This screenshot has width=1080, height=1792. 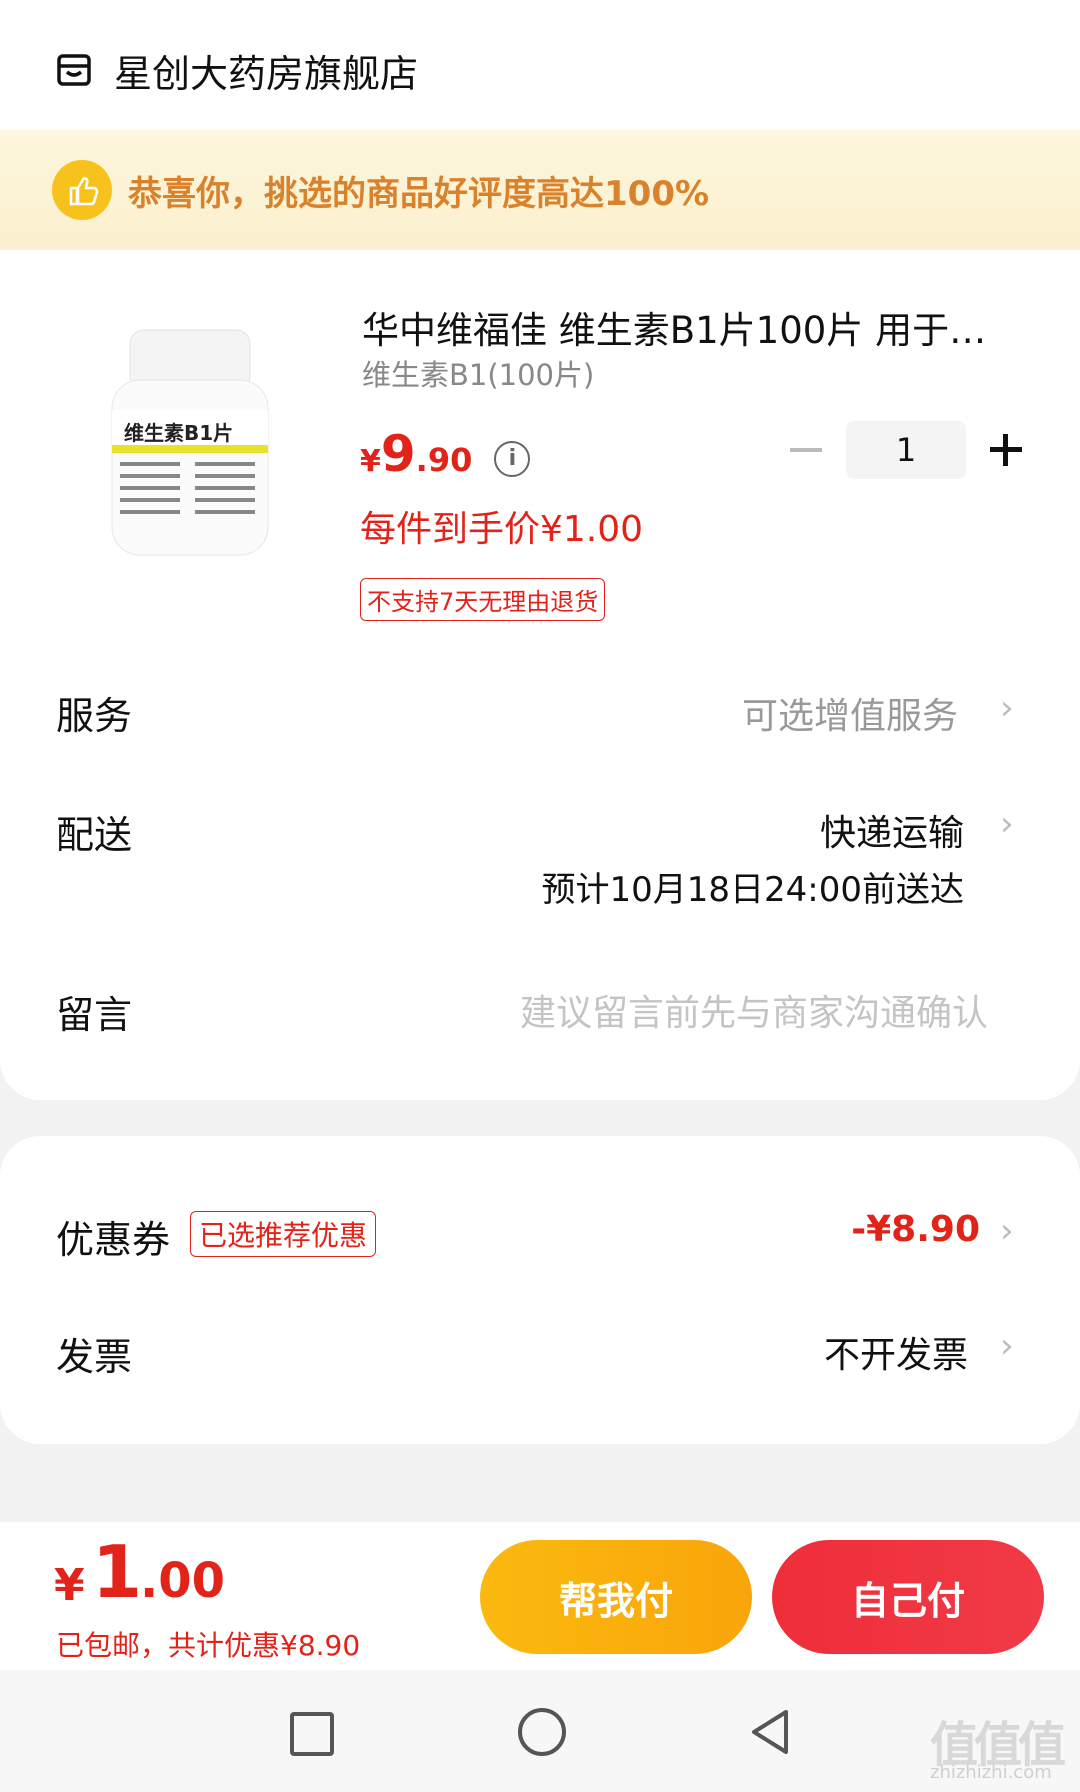 What do you see at coordinates (283, 1234) in the screenshot?
I see `coupon-tag: 已选推荐优惠` at bounding box center [283, 1234].